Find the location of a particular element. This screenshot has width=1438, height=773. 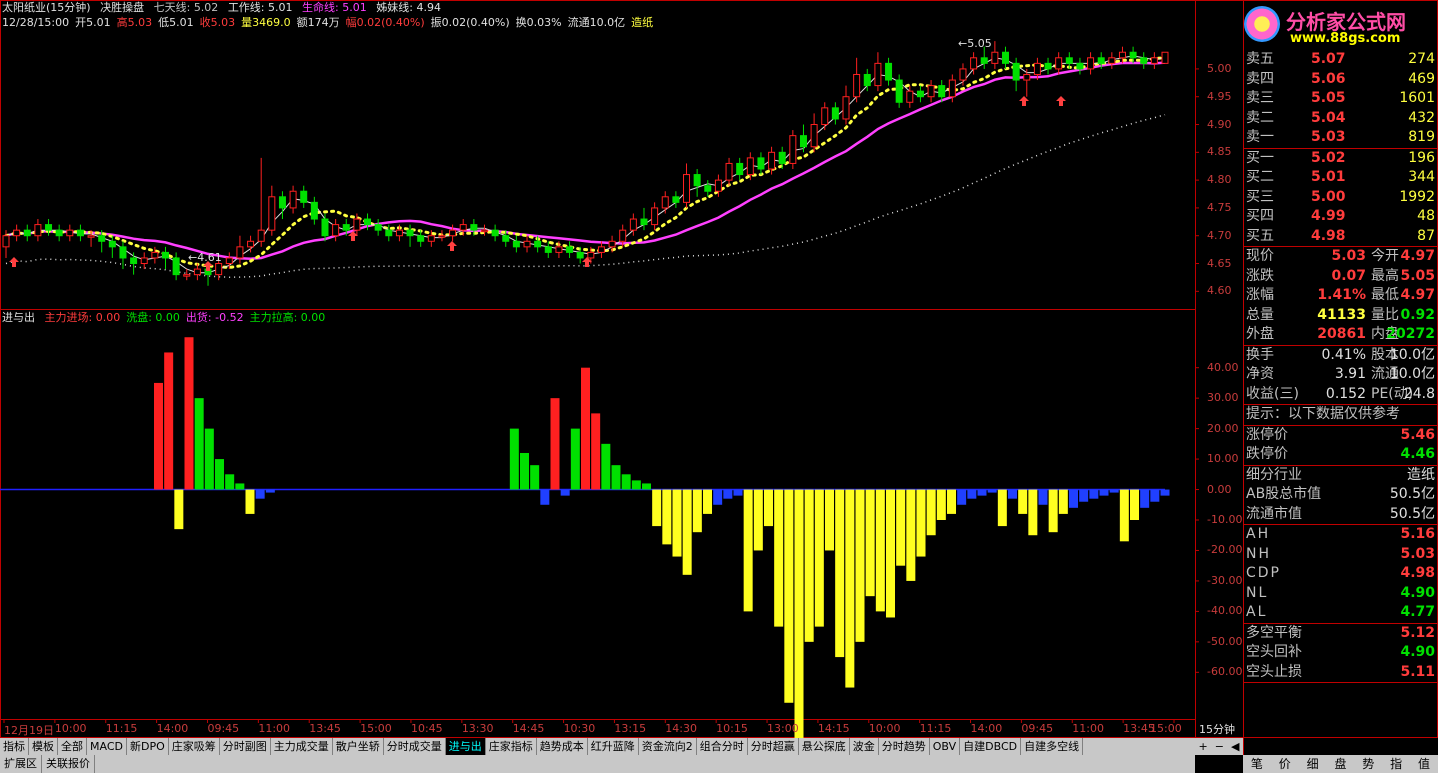

indicator-tab-21: 自建DBCD is located at coordinates (991, 746).